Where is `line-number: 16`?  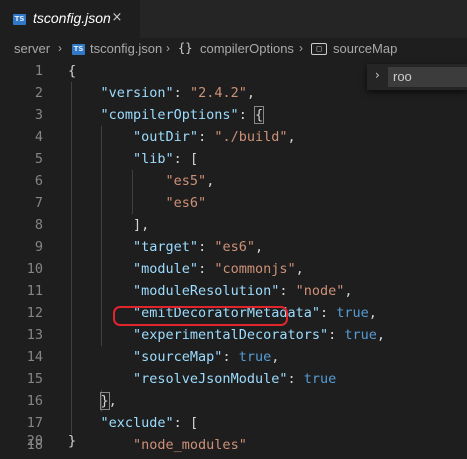 line-number: 16 is located at coordinates (34, 401).